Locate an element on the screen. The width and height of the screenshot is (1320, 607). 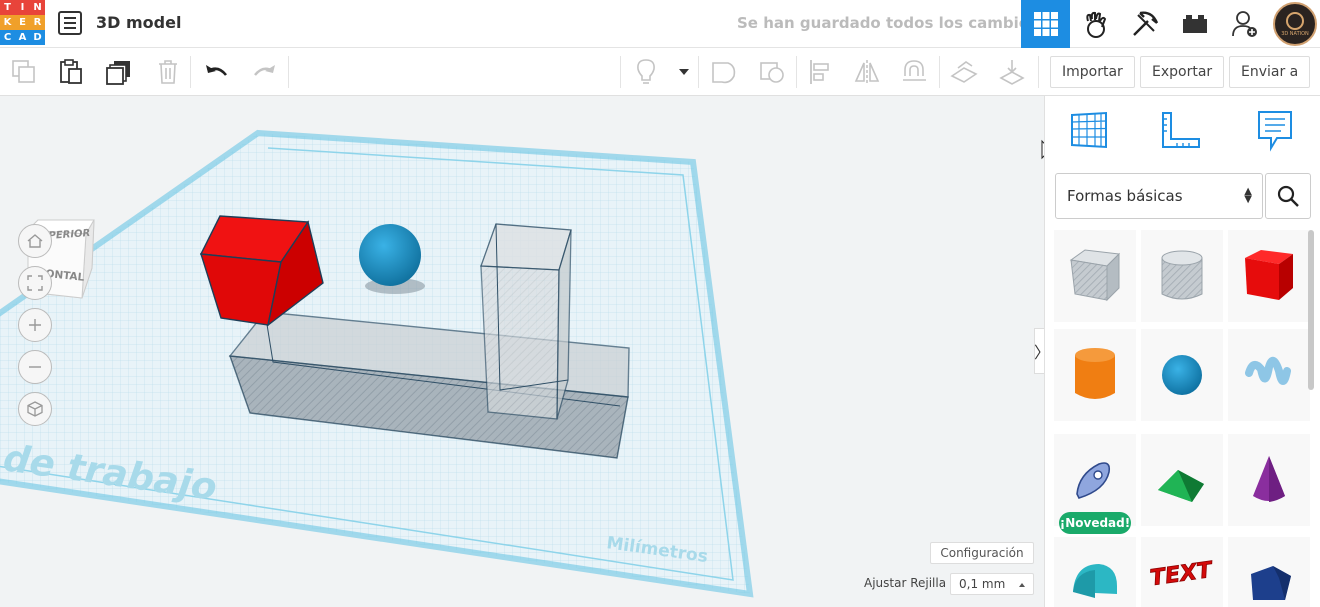
redo-icon is located at coordinates (264, 70).